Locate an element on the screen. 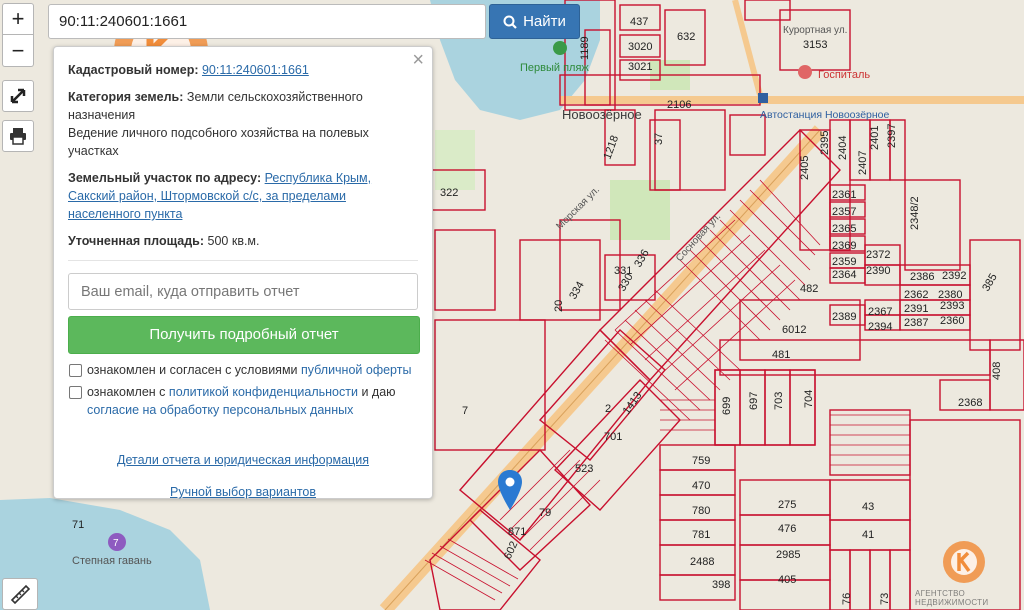 The image size is (1024, 610). parcel-number-2368: 2368 is located at coordinates (970, 403).